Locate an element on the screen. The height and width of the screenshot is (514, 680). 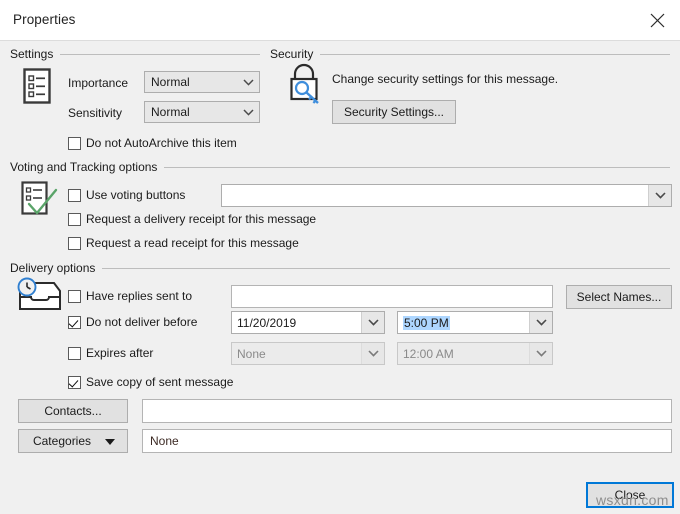
group-header-delivery: Delivery options is located at coordinates (340, 268).